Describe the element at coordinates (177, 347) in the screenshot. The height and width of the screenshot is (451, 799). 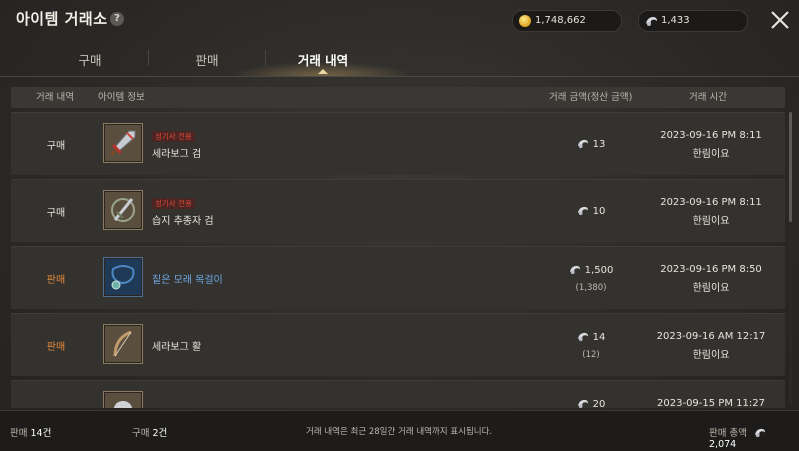
I see `item-name: 세라보그 활` at that location.